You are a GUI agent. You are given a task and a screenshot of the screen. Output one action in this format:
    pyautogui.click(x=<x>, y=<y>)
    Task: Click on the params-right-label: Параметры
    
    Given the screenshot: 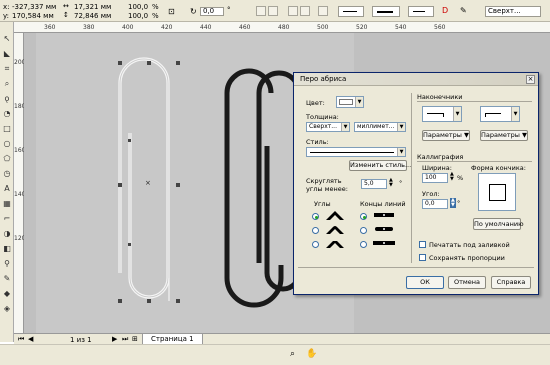 What is the action you would take?
    pyautogui.click(x=500, y=135)
    